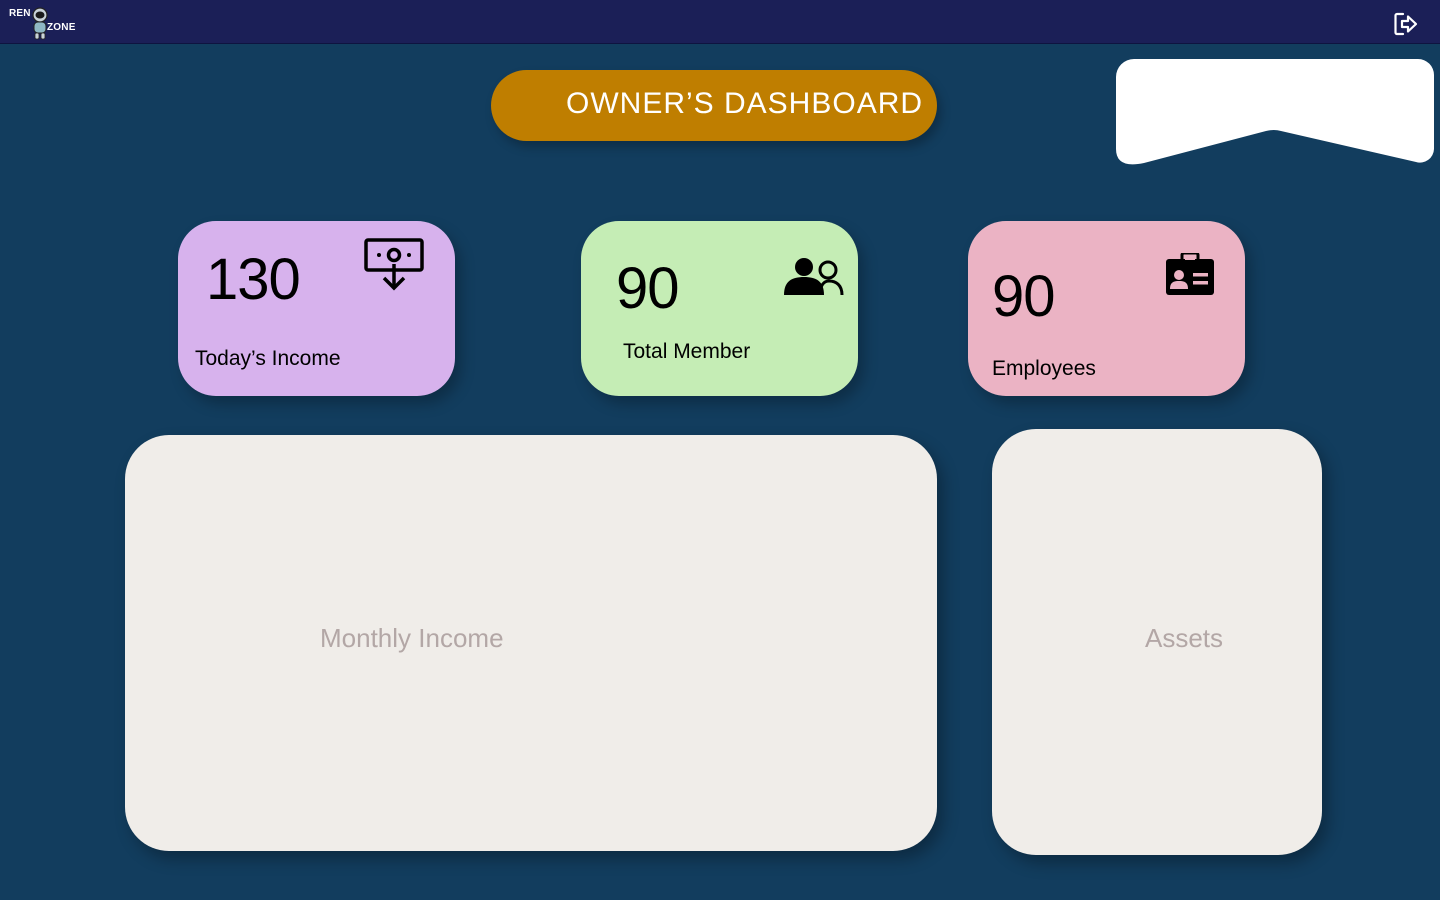 The image size is (1440, 900). Describe the element at coordinates (412, 638) in the screenshot. I see `monthly-income-title: Monthly Income` at that location.